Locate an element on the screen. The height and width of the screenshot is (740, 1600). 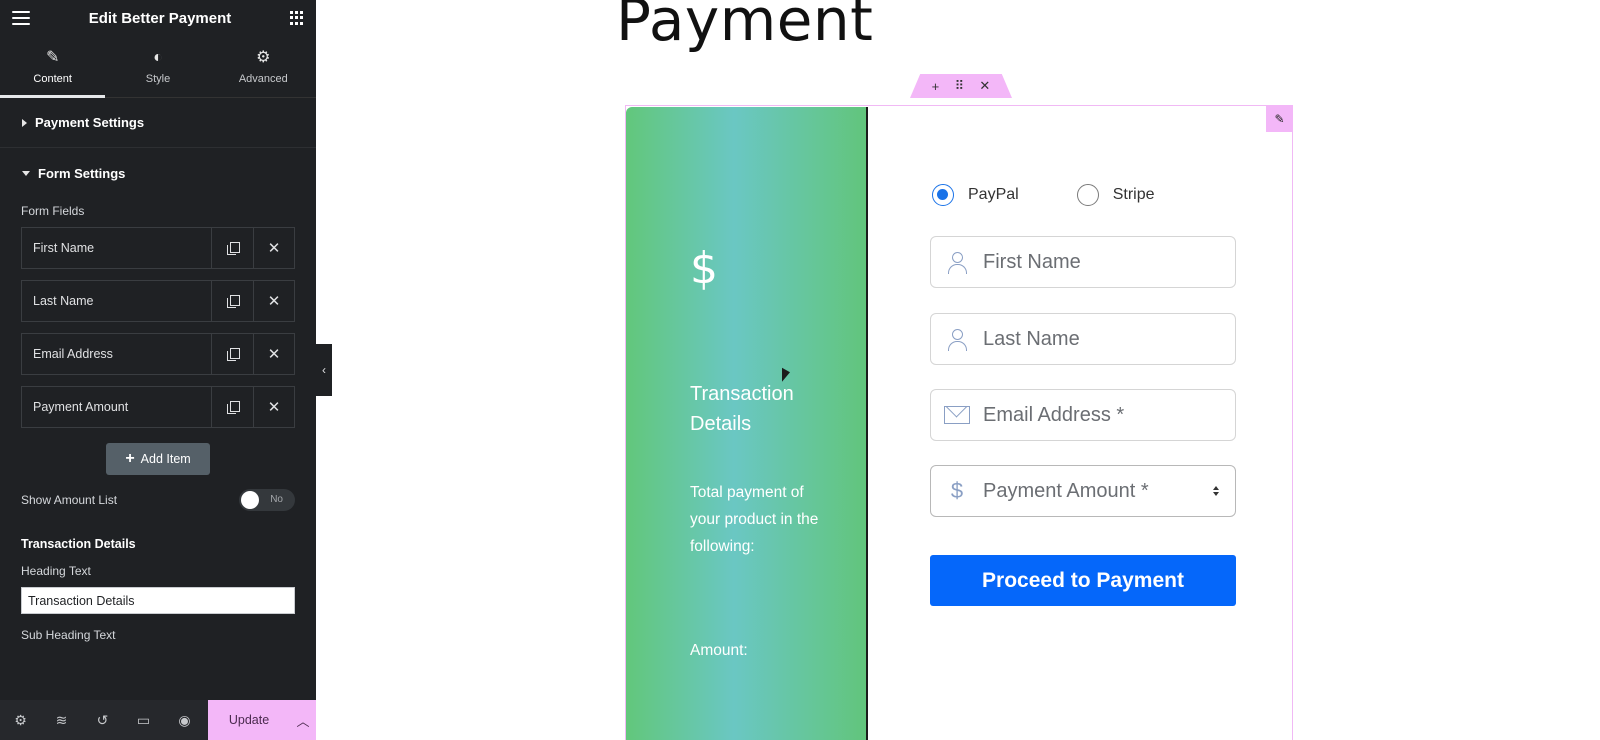
delete-icon: ✕ is located at coordinates (984, 86).